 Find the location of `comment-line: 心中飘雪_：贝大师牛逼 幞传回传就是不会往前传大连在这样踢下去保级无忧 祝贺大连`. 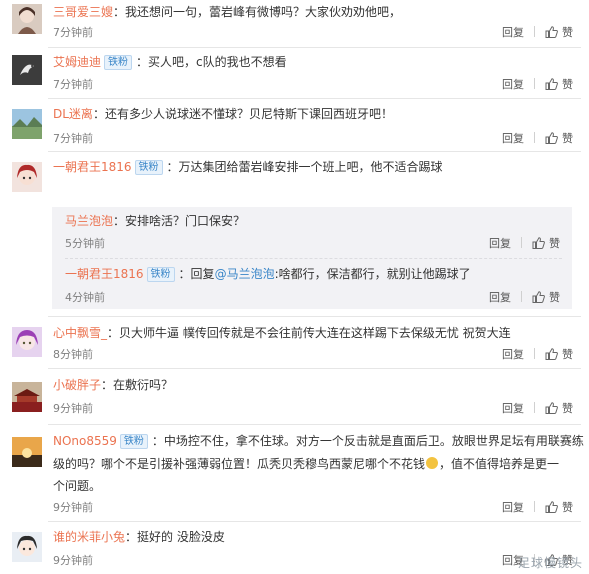

comment-line: 心中飘雪_：贝大师牛逼 幞传回传就是不会往前传大连在这样踢下去保级无忧 祝贺大连 is located at coordinates (282, 333).